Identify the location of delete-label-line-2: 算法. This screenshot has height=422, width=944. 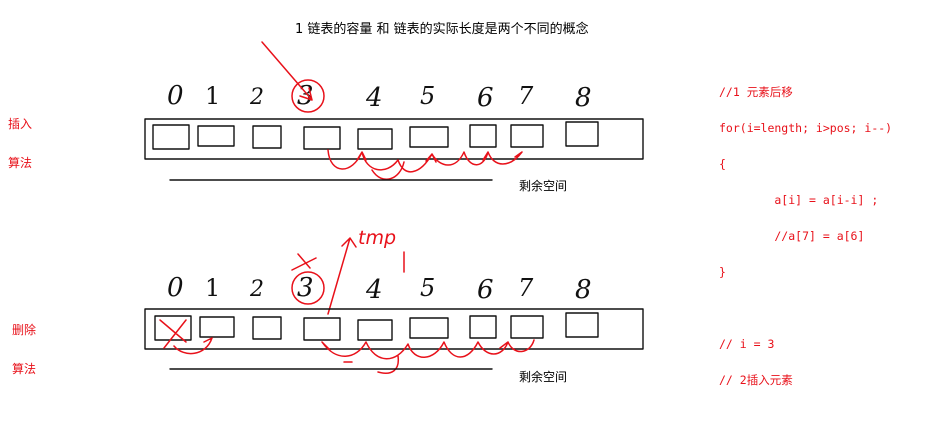
(24, 369).